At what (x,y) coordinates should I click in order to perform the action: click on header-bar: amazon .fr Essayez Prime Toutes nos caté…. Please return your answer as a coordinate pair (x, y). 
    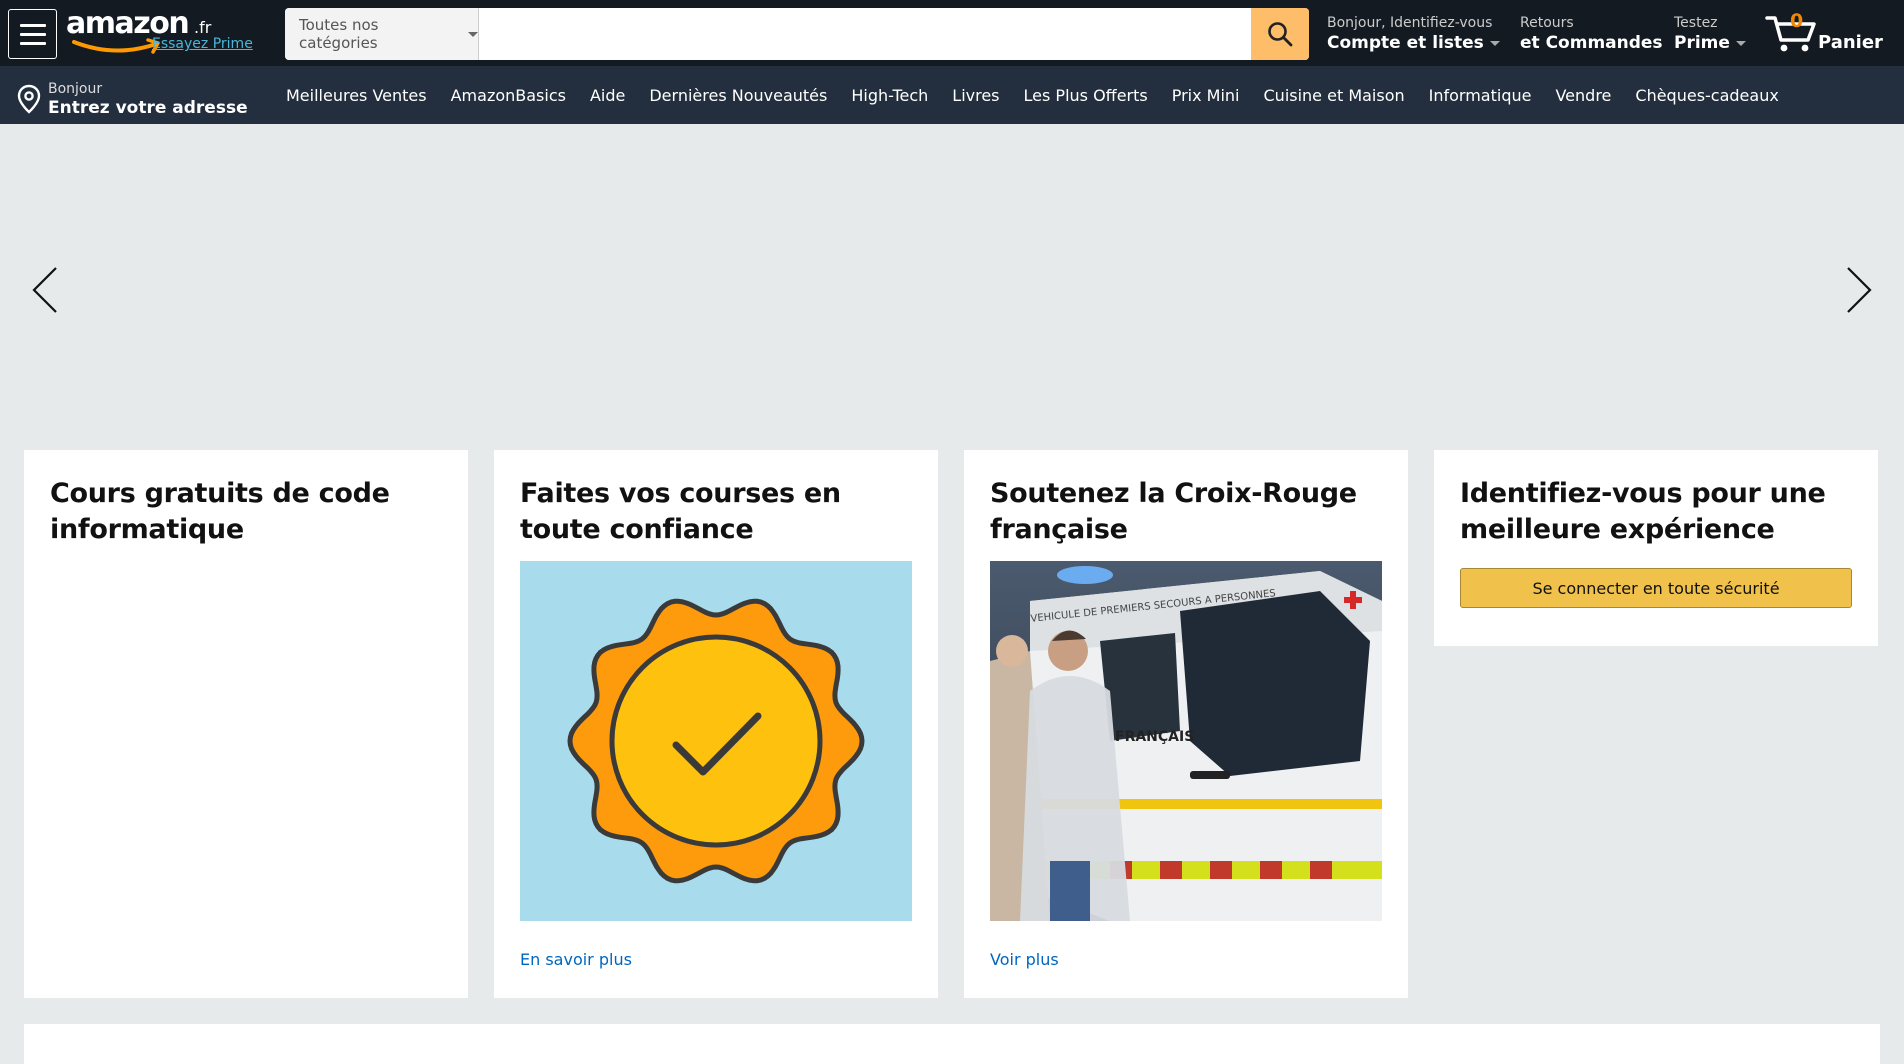
    Looking at the image, I should click on (952, 33).